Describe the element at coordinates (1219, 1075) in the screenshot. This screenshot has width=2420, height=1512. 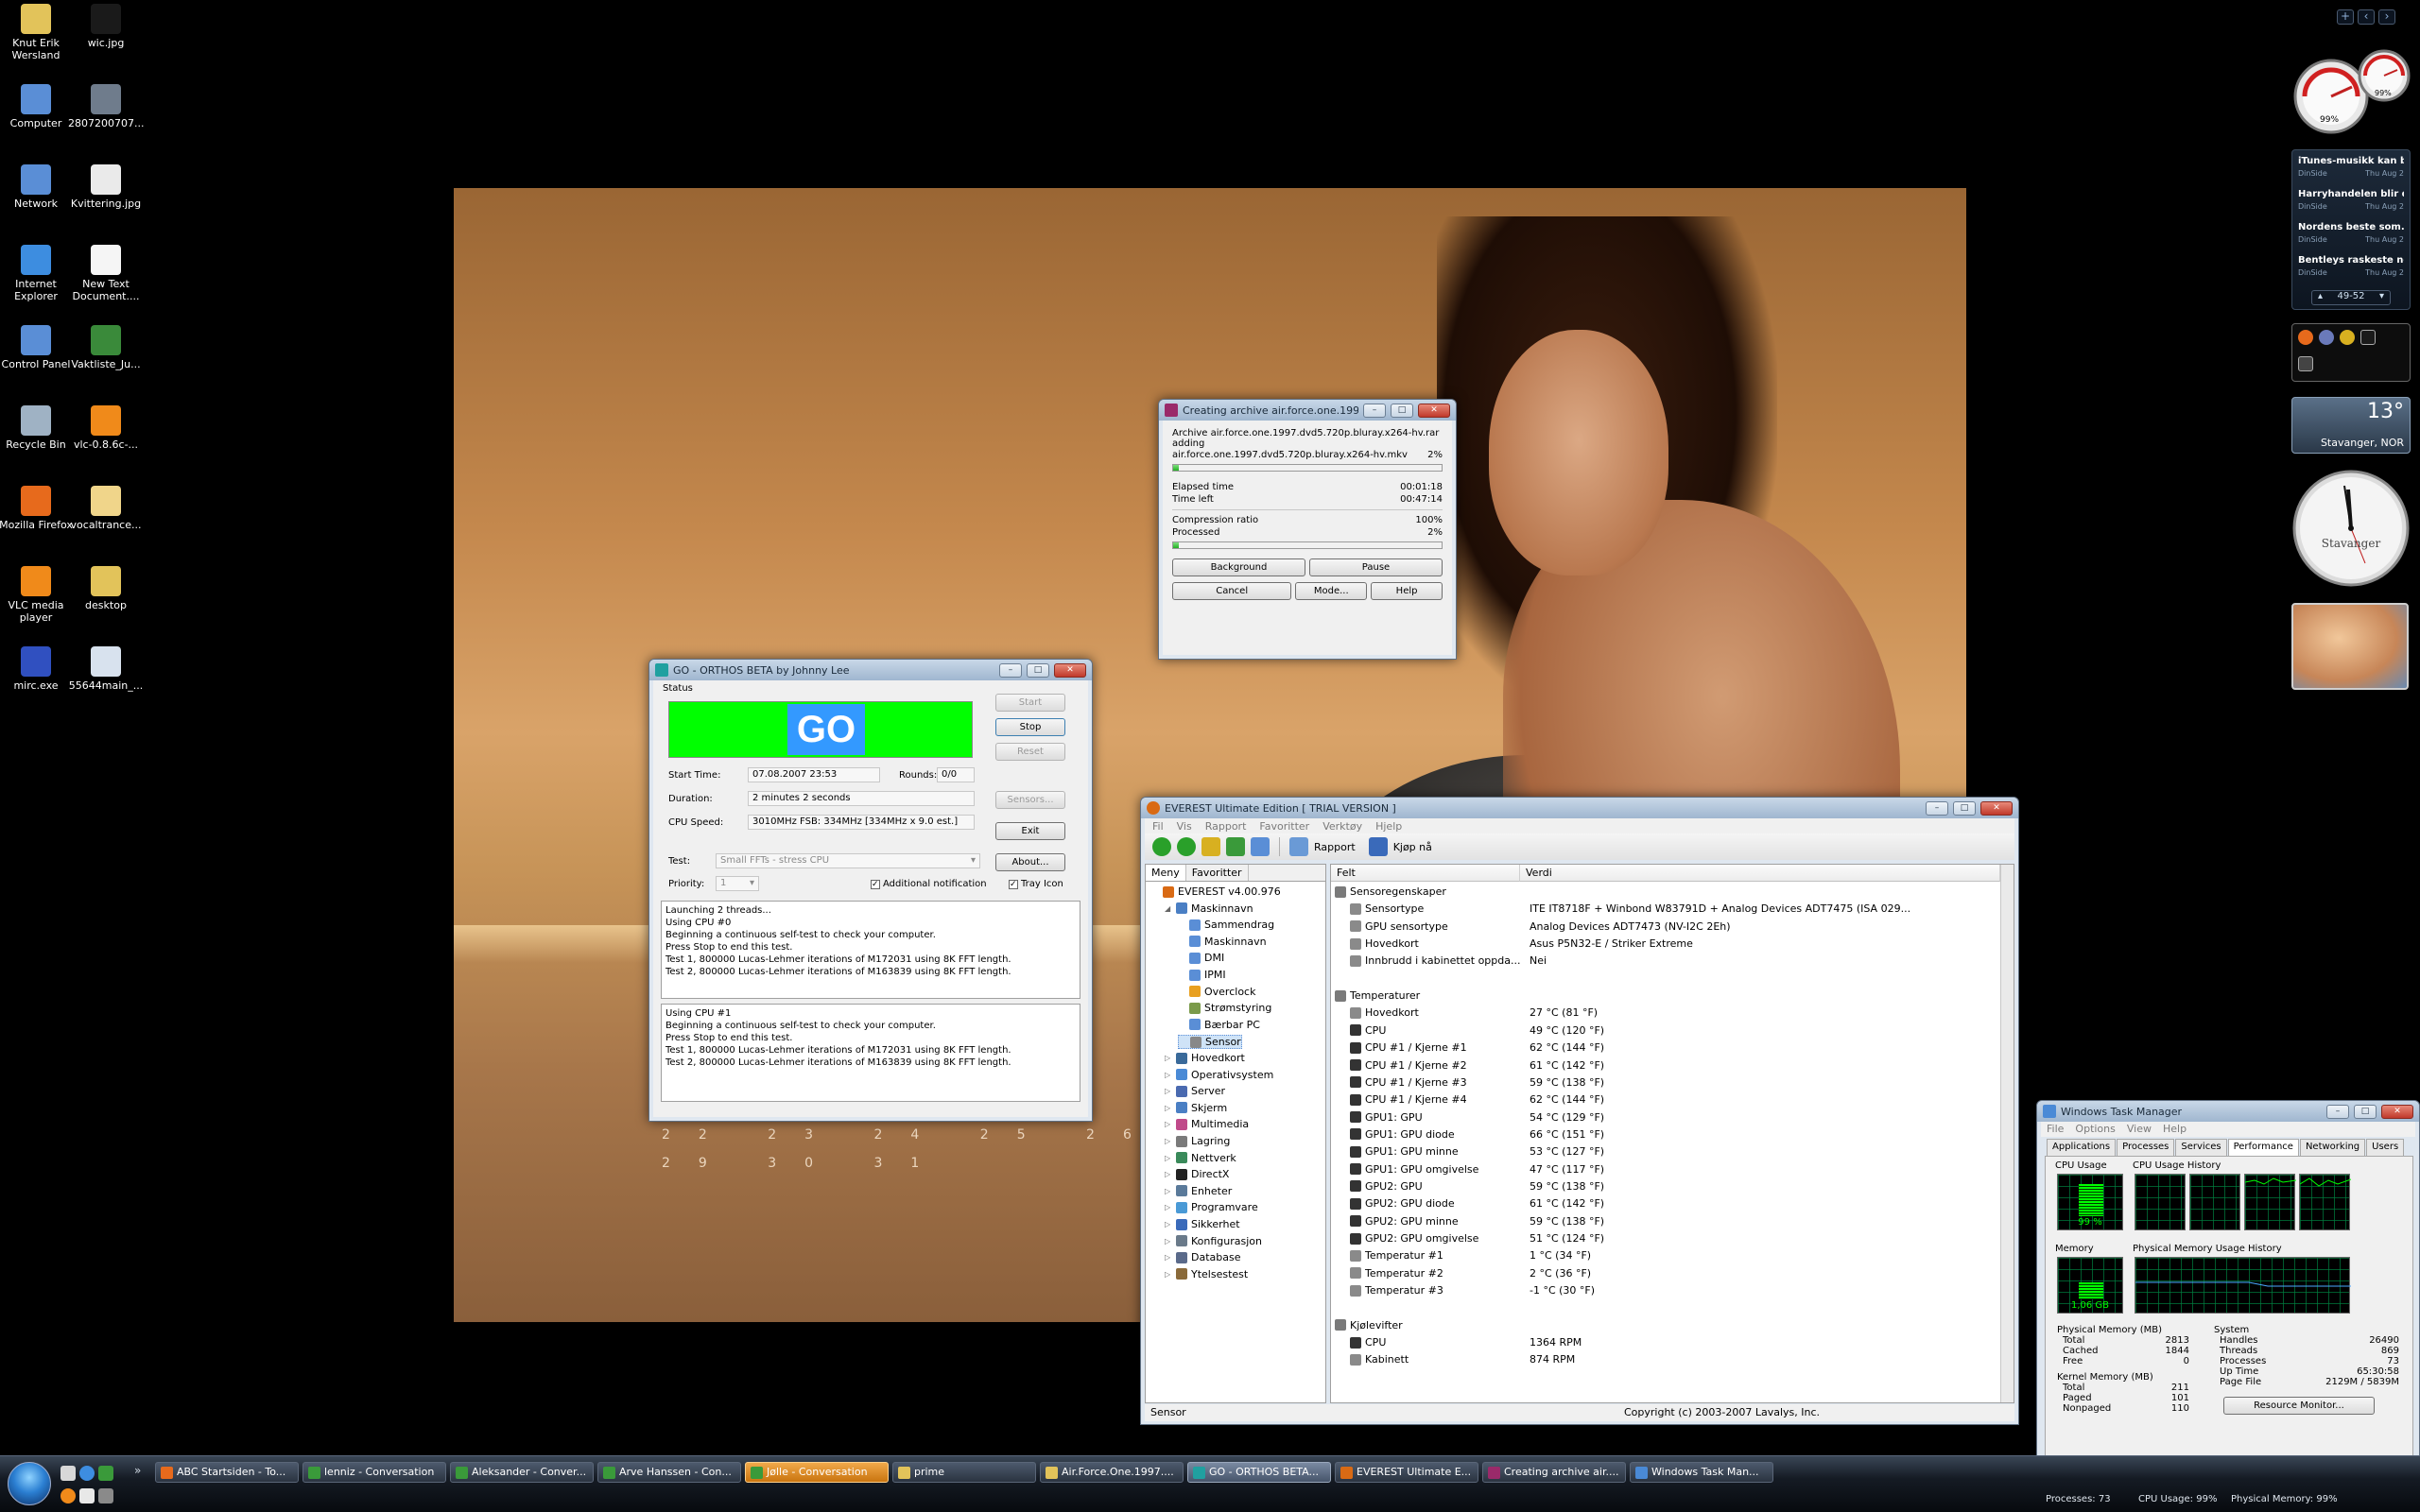
I see `tree-item: ▷ Operativsystem` at that location.